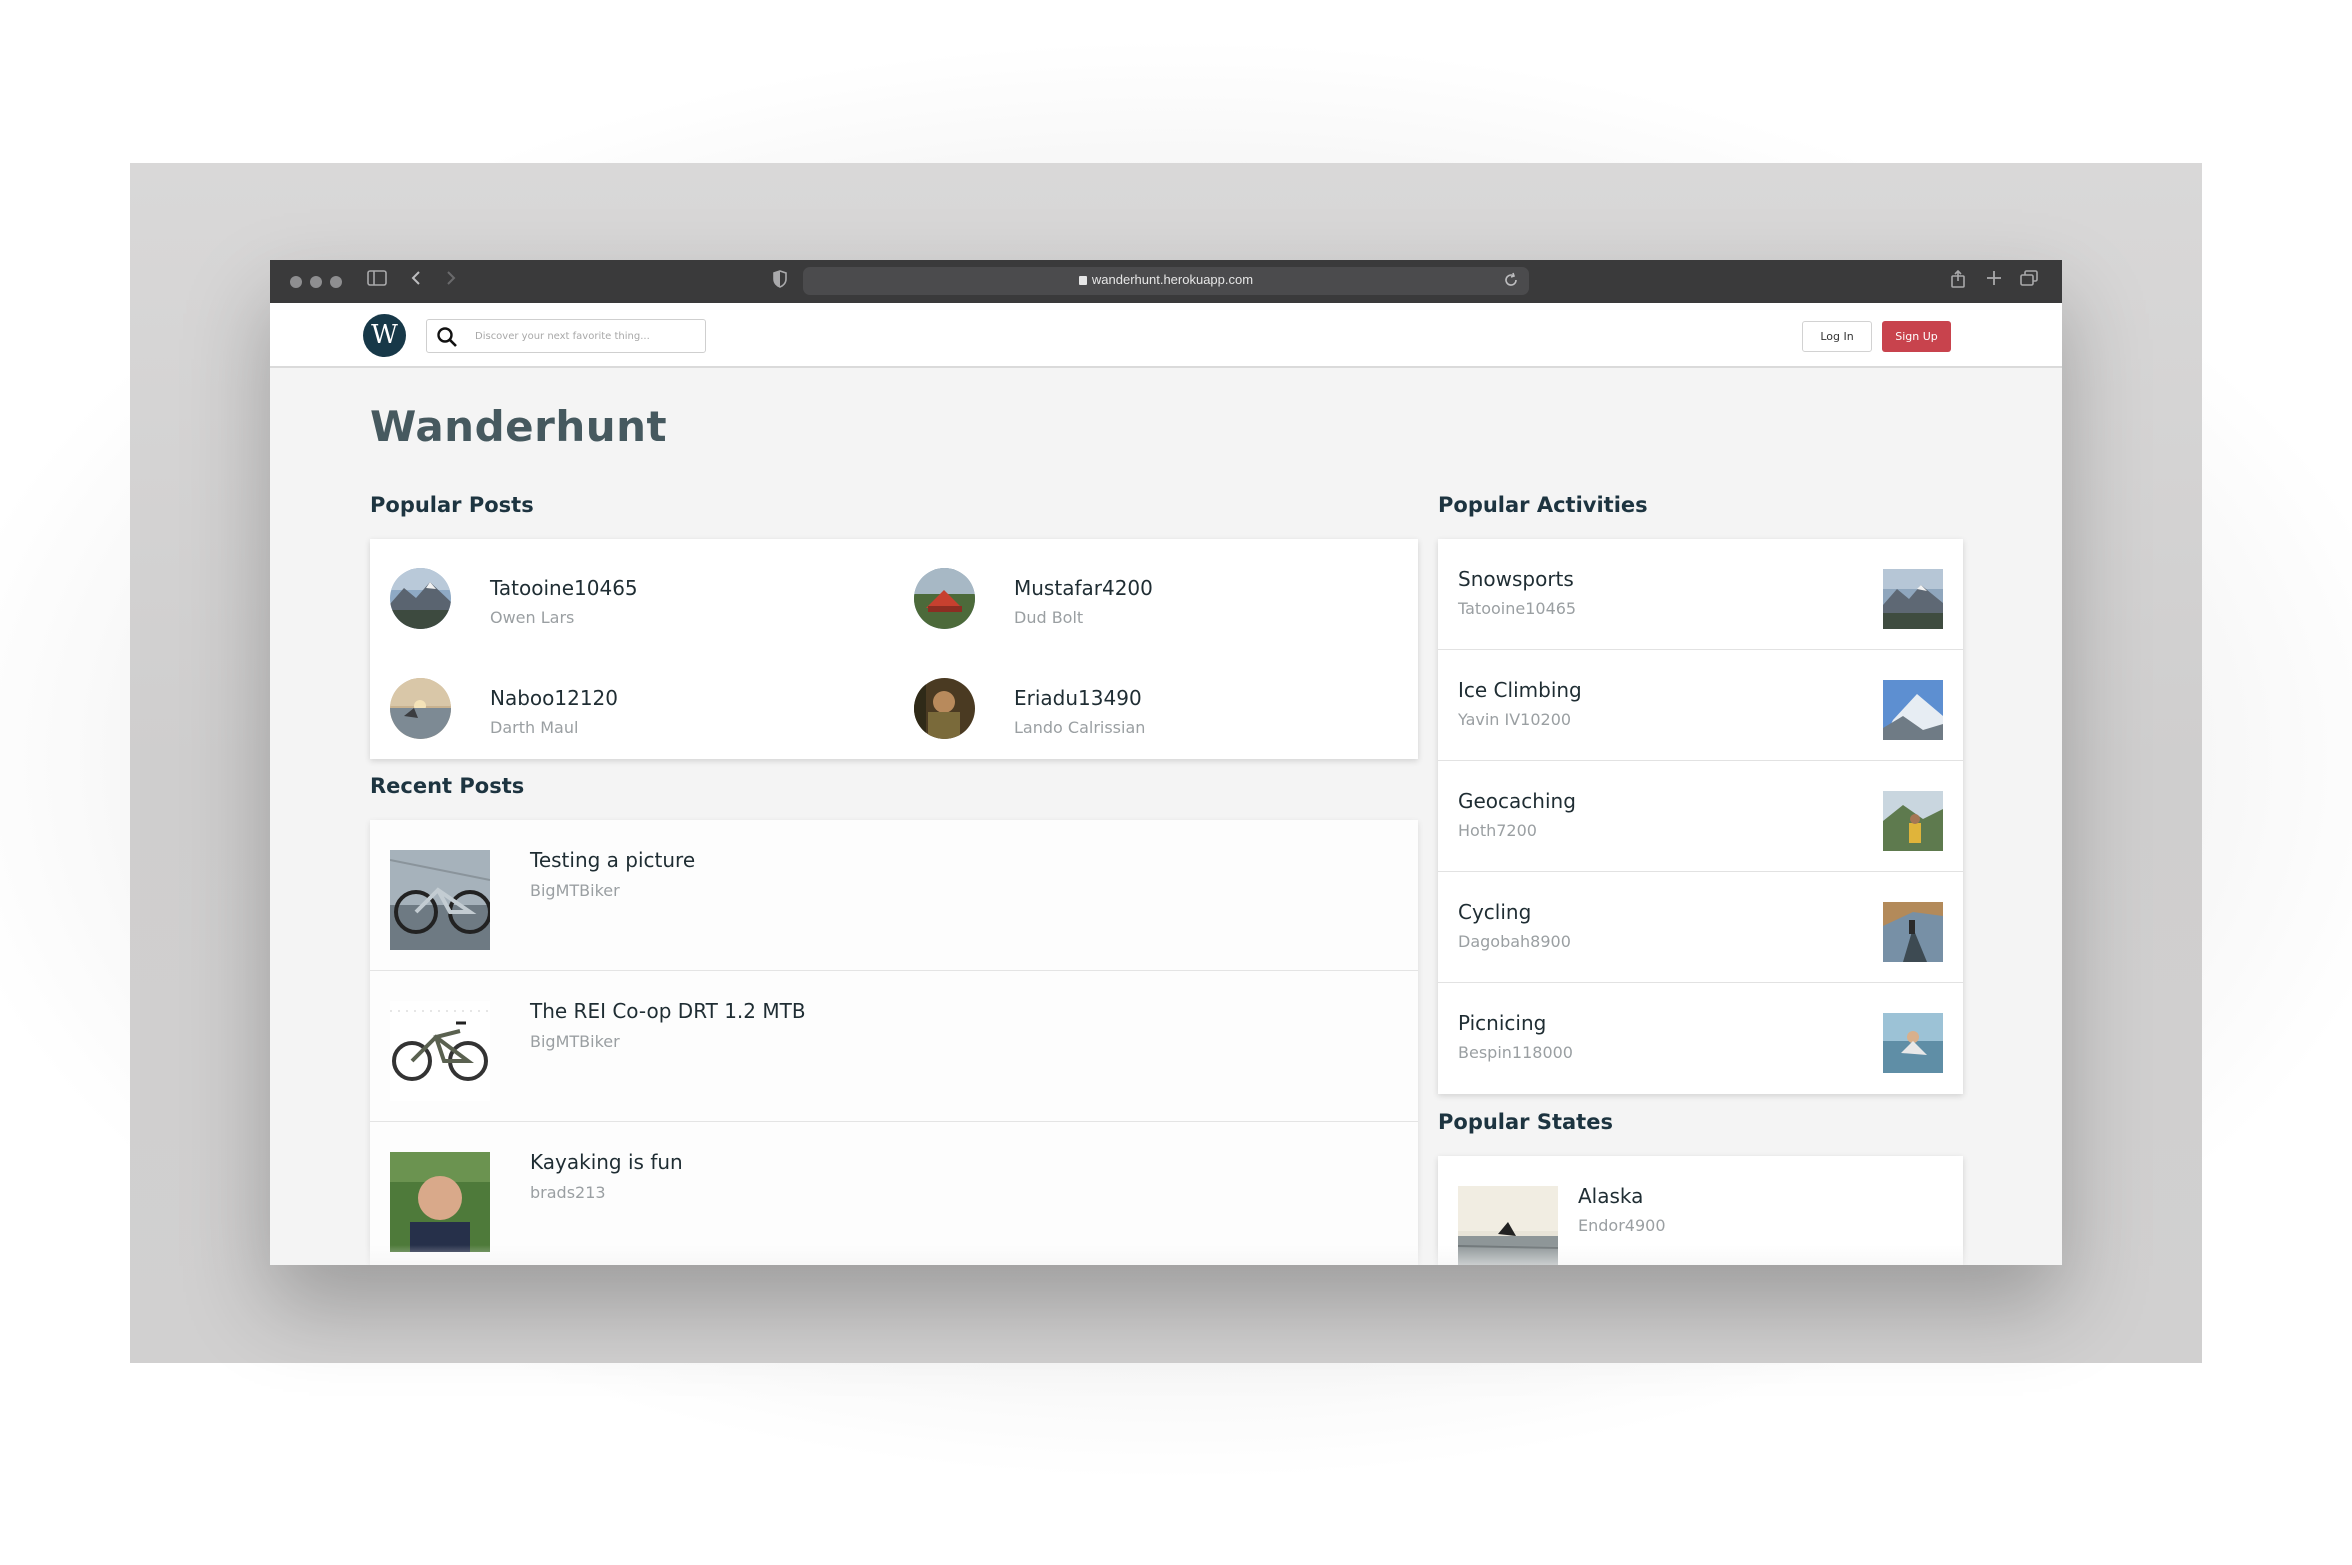  What do you see at coordinates (554, 698) in the screenshot?
I see `post-title: Naboo12120` at bounding box center [554, 698].